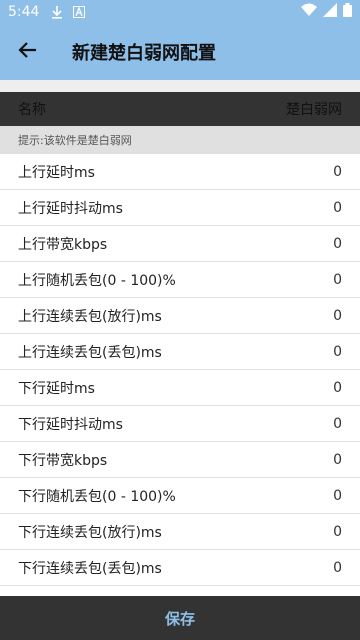 Image resolution: width=360 pixels, height=640 pixels. I want to click on item-label: 上行连续丢包(放行)ms, so click(90, 316).